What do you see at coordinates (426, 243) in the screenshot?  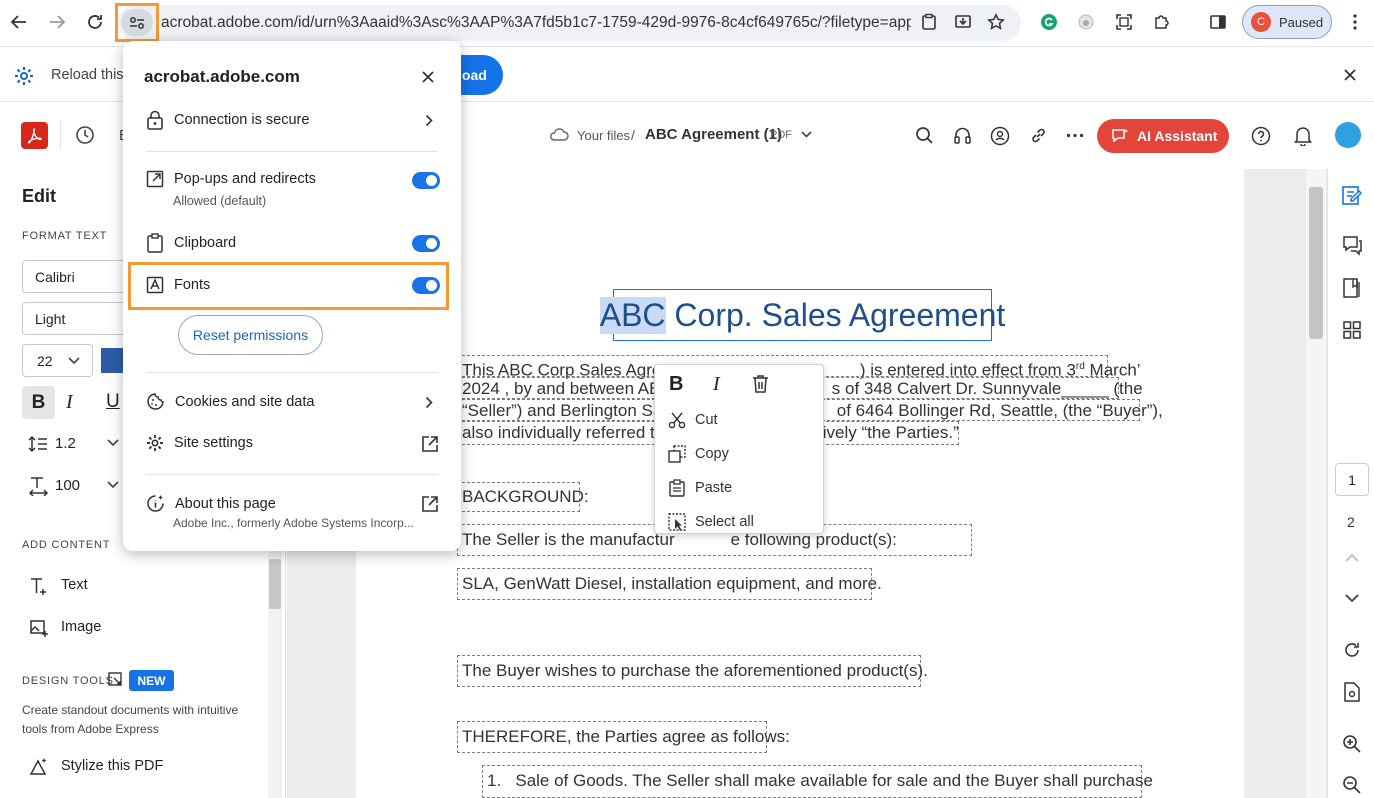 I see `clipboard-toggle` at bounding box center [426, 243].